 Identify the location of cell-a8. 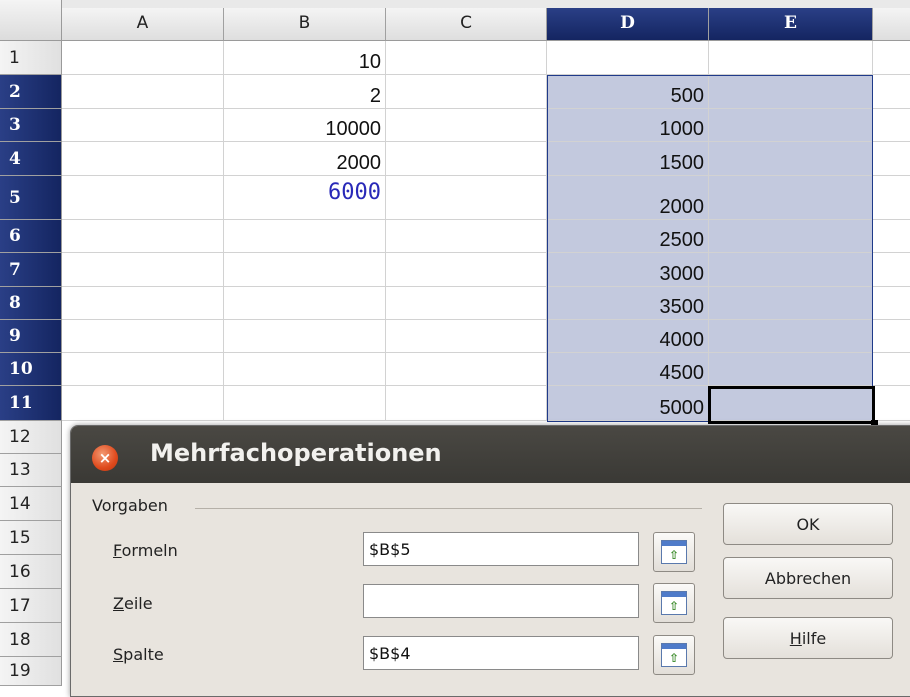
(143, 303).